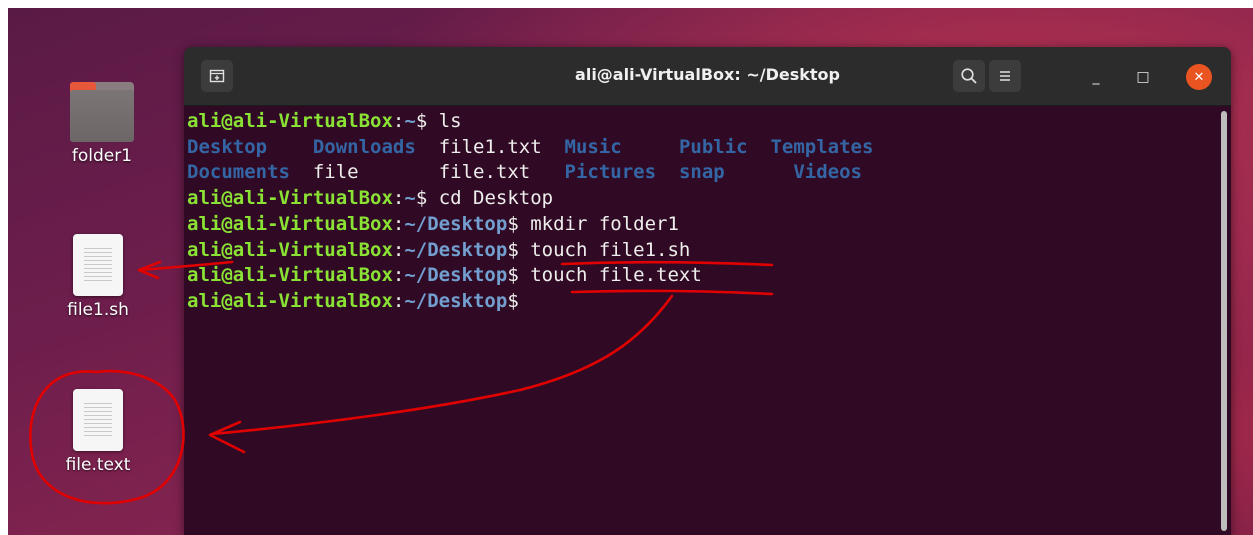  I want to click on desktop-icon-label: folder1, so click(102, 156).